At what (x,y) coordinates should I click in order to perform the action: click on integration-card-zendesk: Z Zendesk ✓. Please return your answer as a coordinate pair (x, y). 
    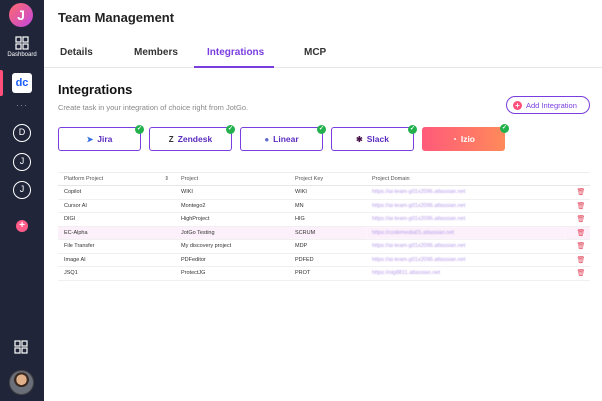
    Looking at the image, I should click on (192, 138).